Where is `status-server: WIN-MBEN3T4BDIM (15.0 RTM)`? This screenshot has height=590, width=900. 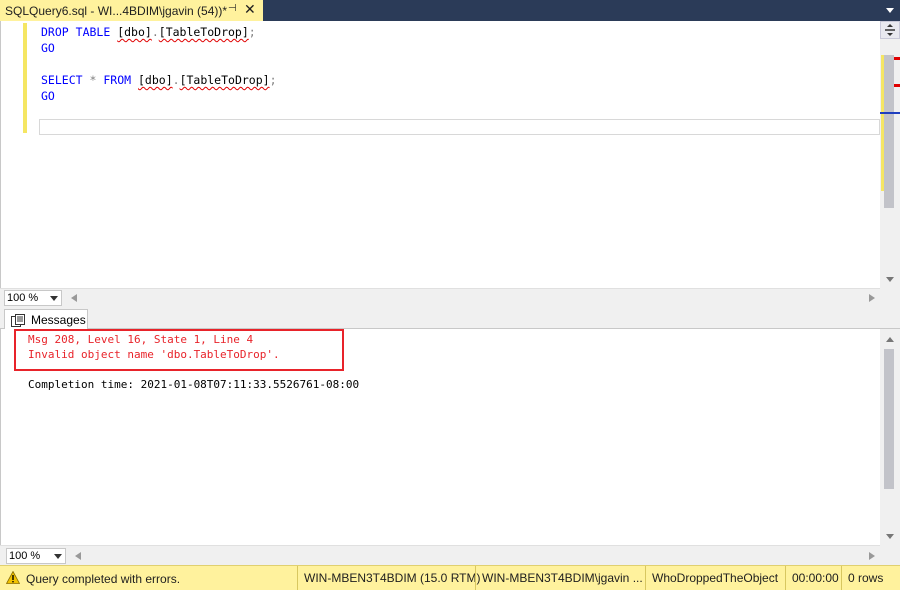 status-server: WIN-MBEN3T4BDIM (15.0 RTM) is located at coordinates (388, 578).